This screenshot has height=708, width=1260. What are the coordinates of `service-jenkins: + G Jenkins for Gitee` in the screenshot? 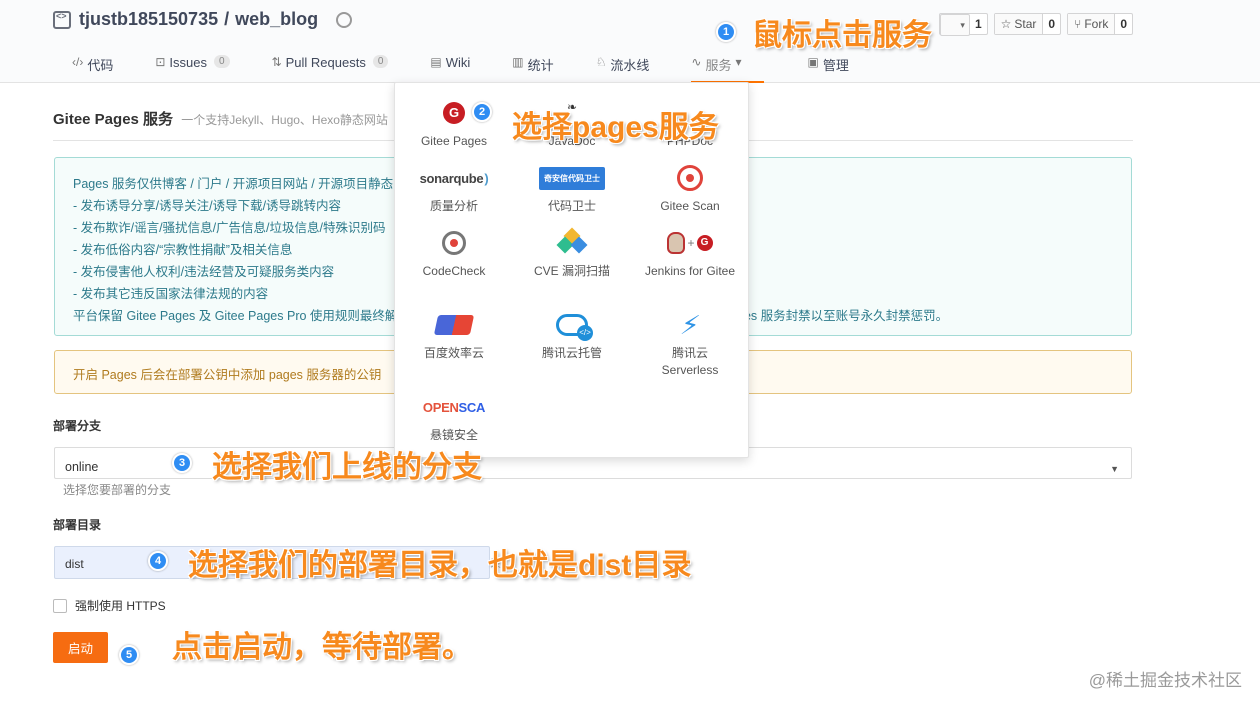 It's located at (690, 254).